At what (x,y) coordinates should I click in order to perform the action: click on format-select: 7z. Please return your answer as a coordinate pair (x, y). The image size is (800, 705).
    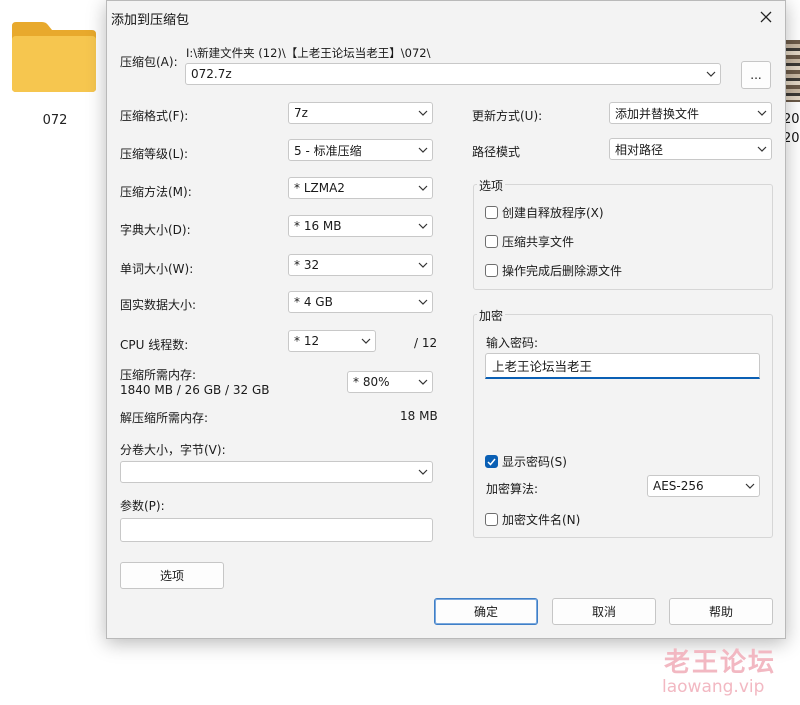
    Looking at the image, I should click on (360, 113).